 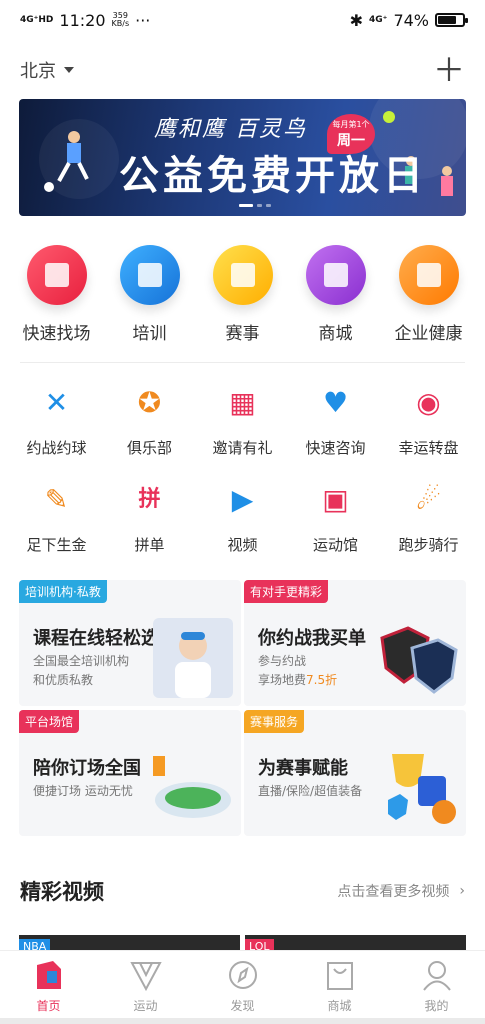 I want to click on grid-item-steps-gold: ✎ 足下生金, so click(x=56, y=530).